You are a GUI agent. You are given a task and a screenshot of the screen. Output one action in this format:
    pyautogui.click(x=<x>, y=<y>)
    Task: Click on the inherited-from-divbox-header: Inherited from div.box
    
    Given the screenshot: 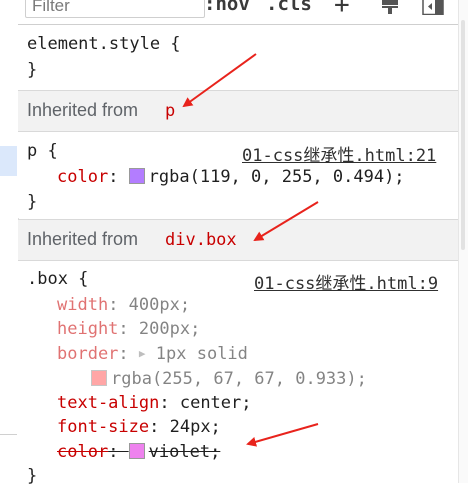 What is the action you would take?
    pyautogui.click(x=238, y=240)
    